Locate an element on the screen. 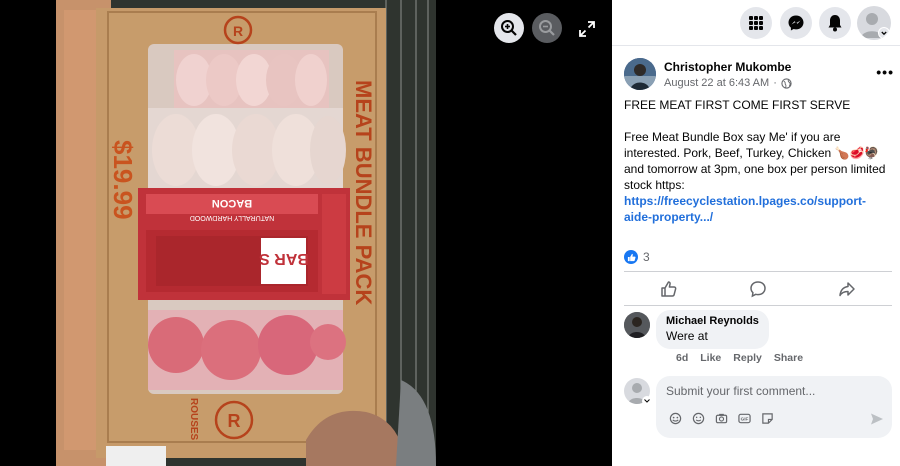 This screenshot has height=466, width=900. gif-icon: GIF is located at coordinates (744, 418).